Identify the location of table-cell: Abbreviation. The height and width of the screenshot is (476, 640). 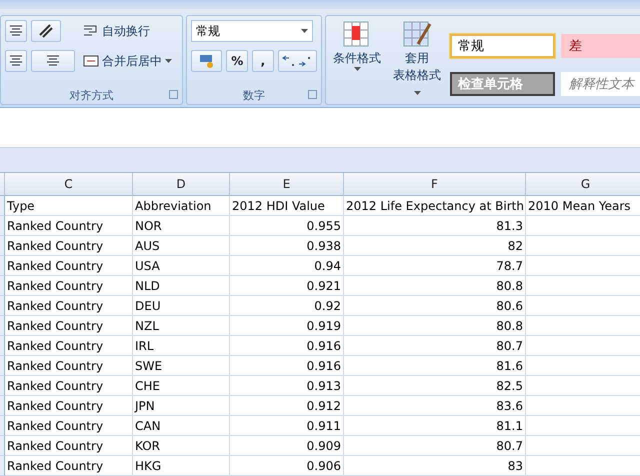
(181, 206).